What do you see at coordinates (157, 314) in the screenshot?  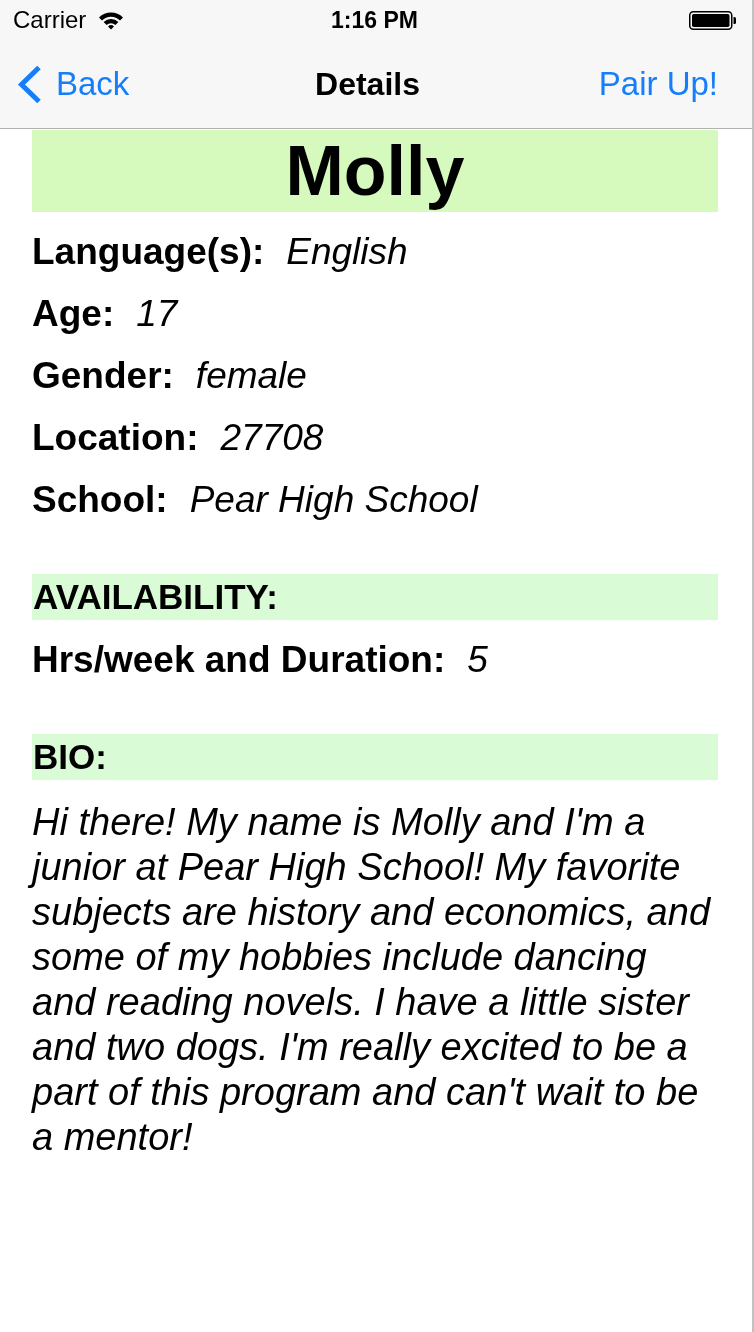 I see `field-value: 17` at bounding box center [157, 314].